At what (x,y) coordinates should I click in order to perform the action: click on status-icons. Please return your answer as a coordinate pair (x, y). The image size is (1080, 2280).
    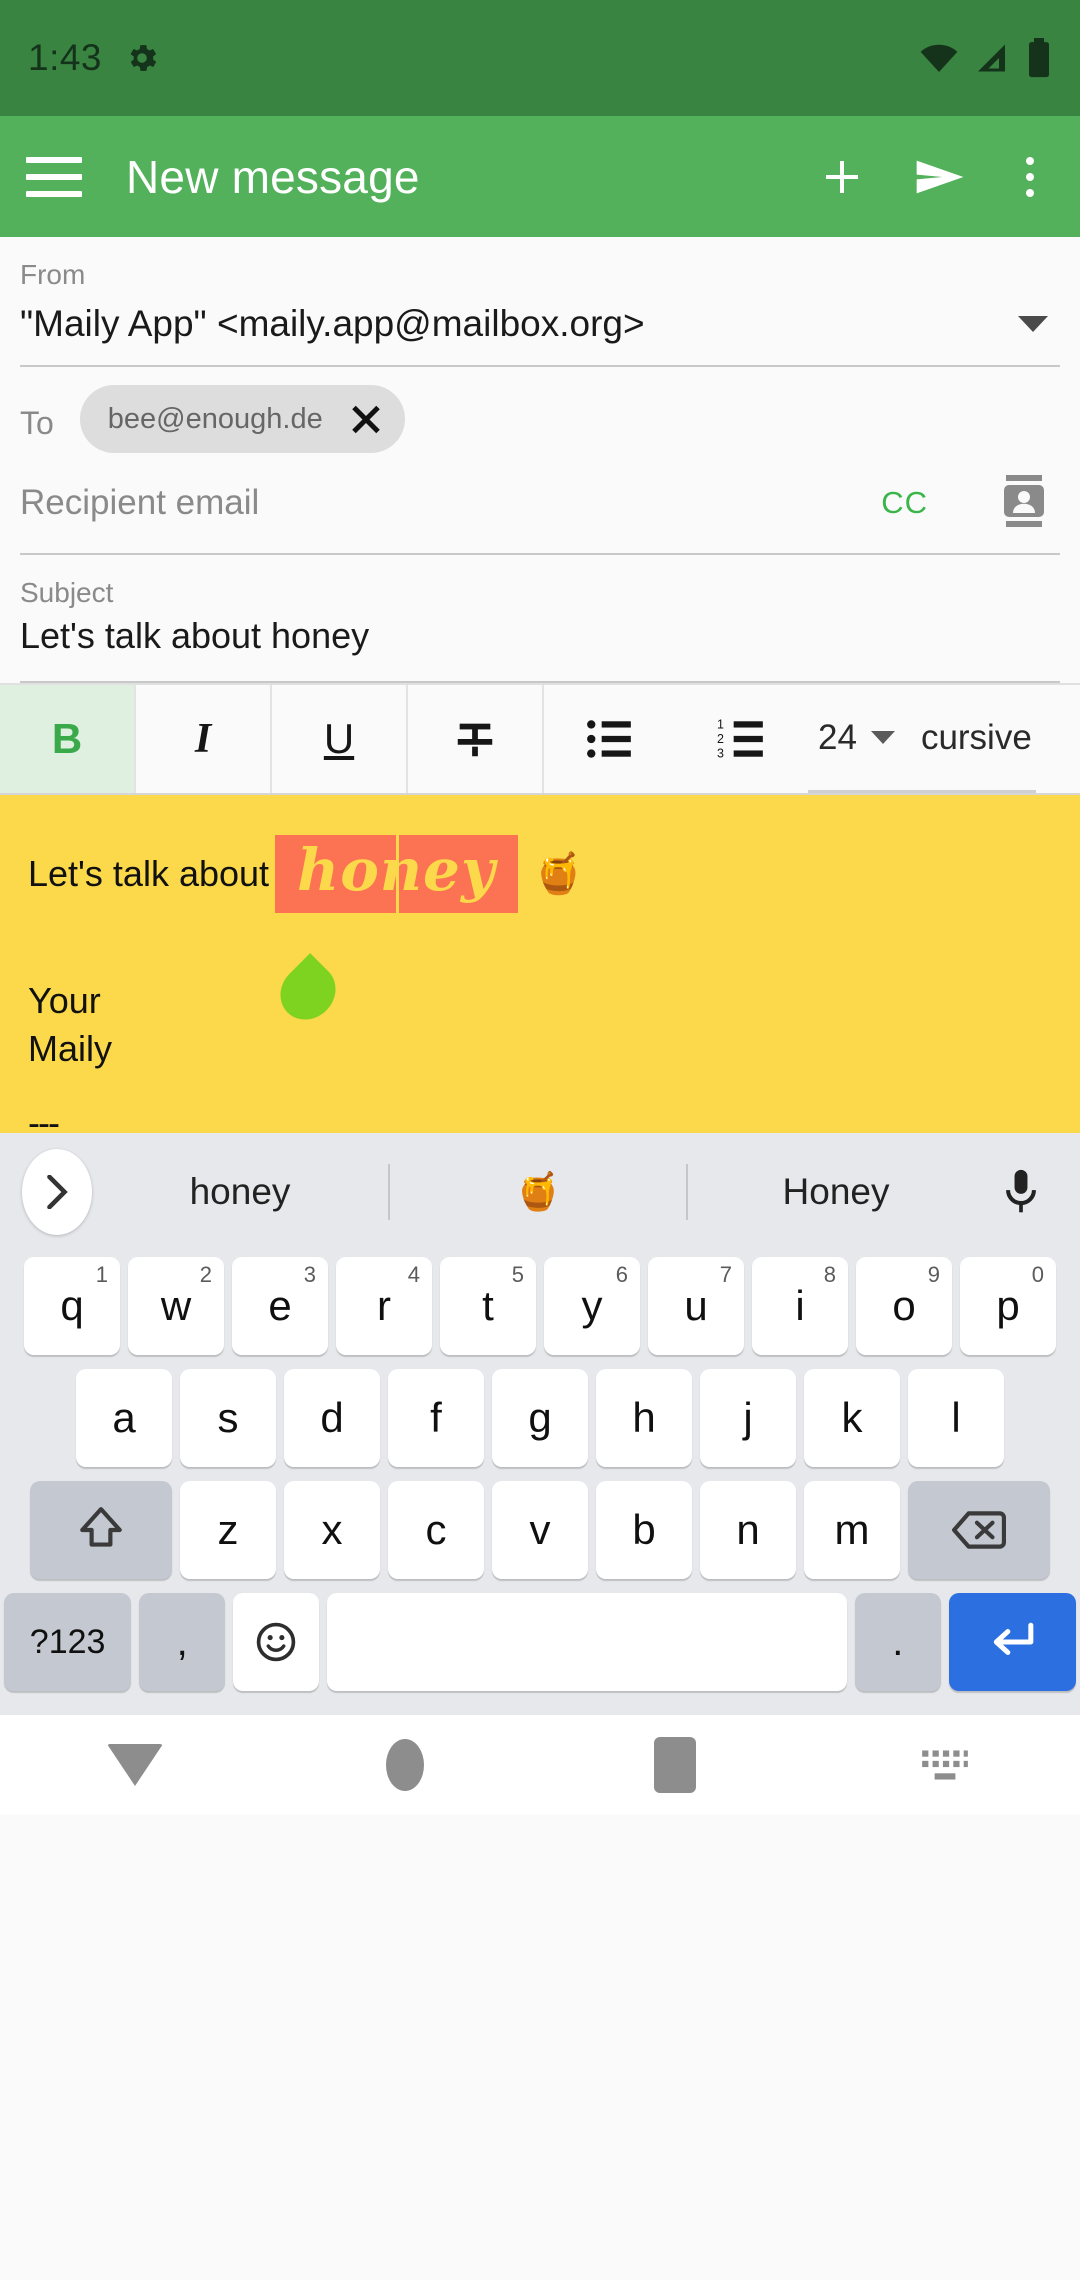
    Looking at the image, I should click on (985, 58).